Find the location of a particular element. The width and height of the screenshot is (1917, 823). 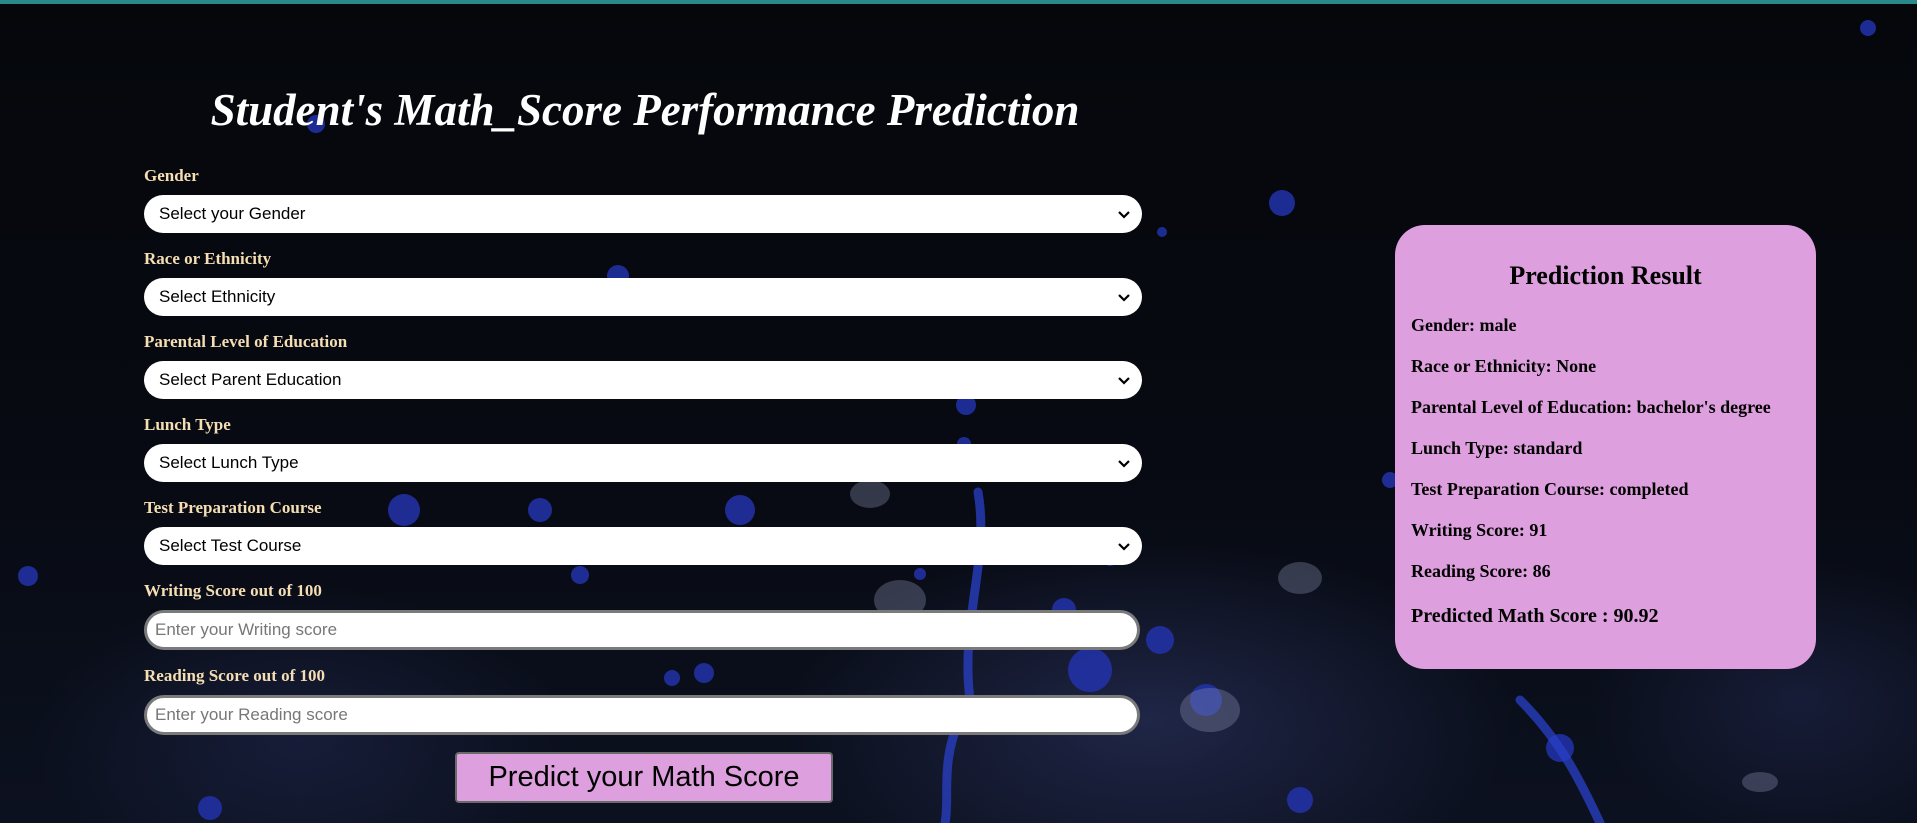

gender-label: Gender is located at coordinates (171, 175).